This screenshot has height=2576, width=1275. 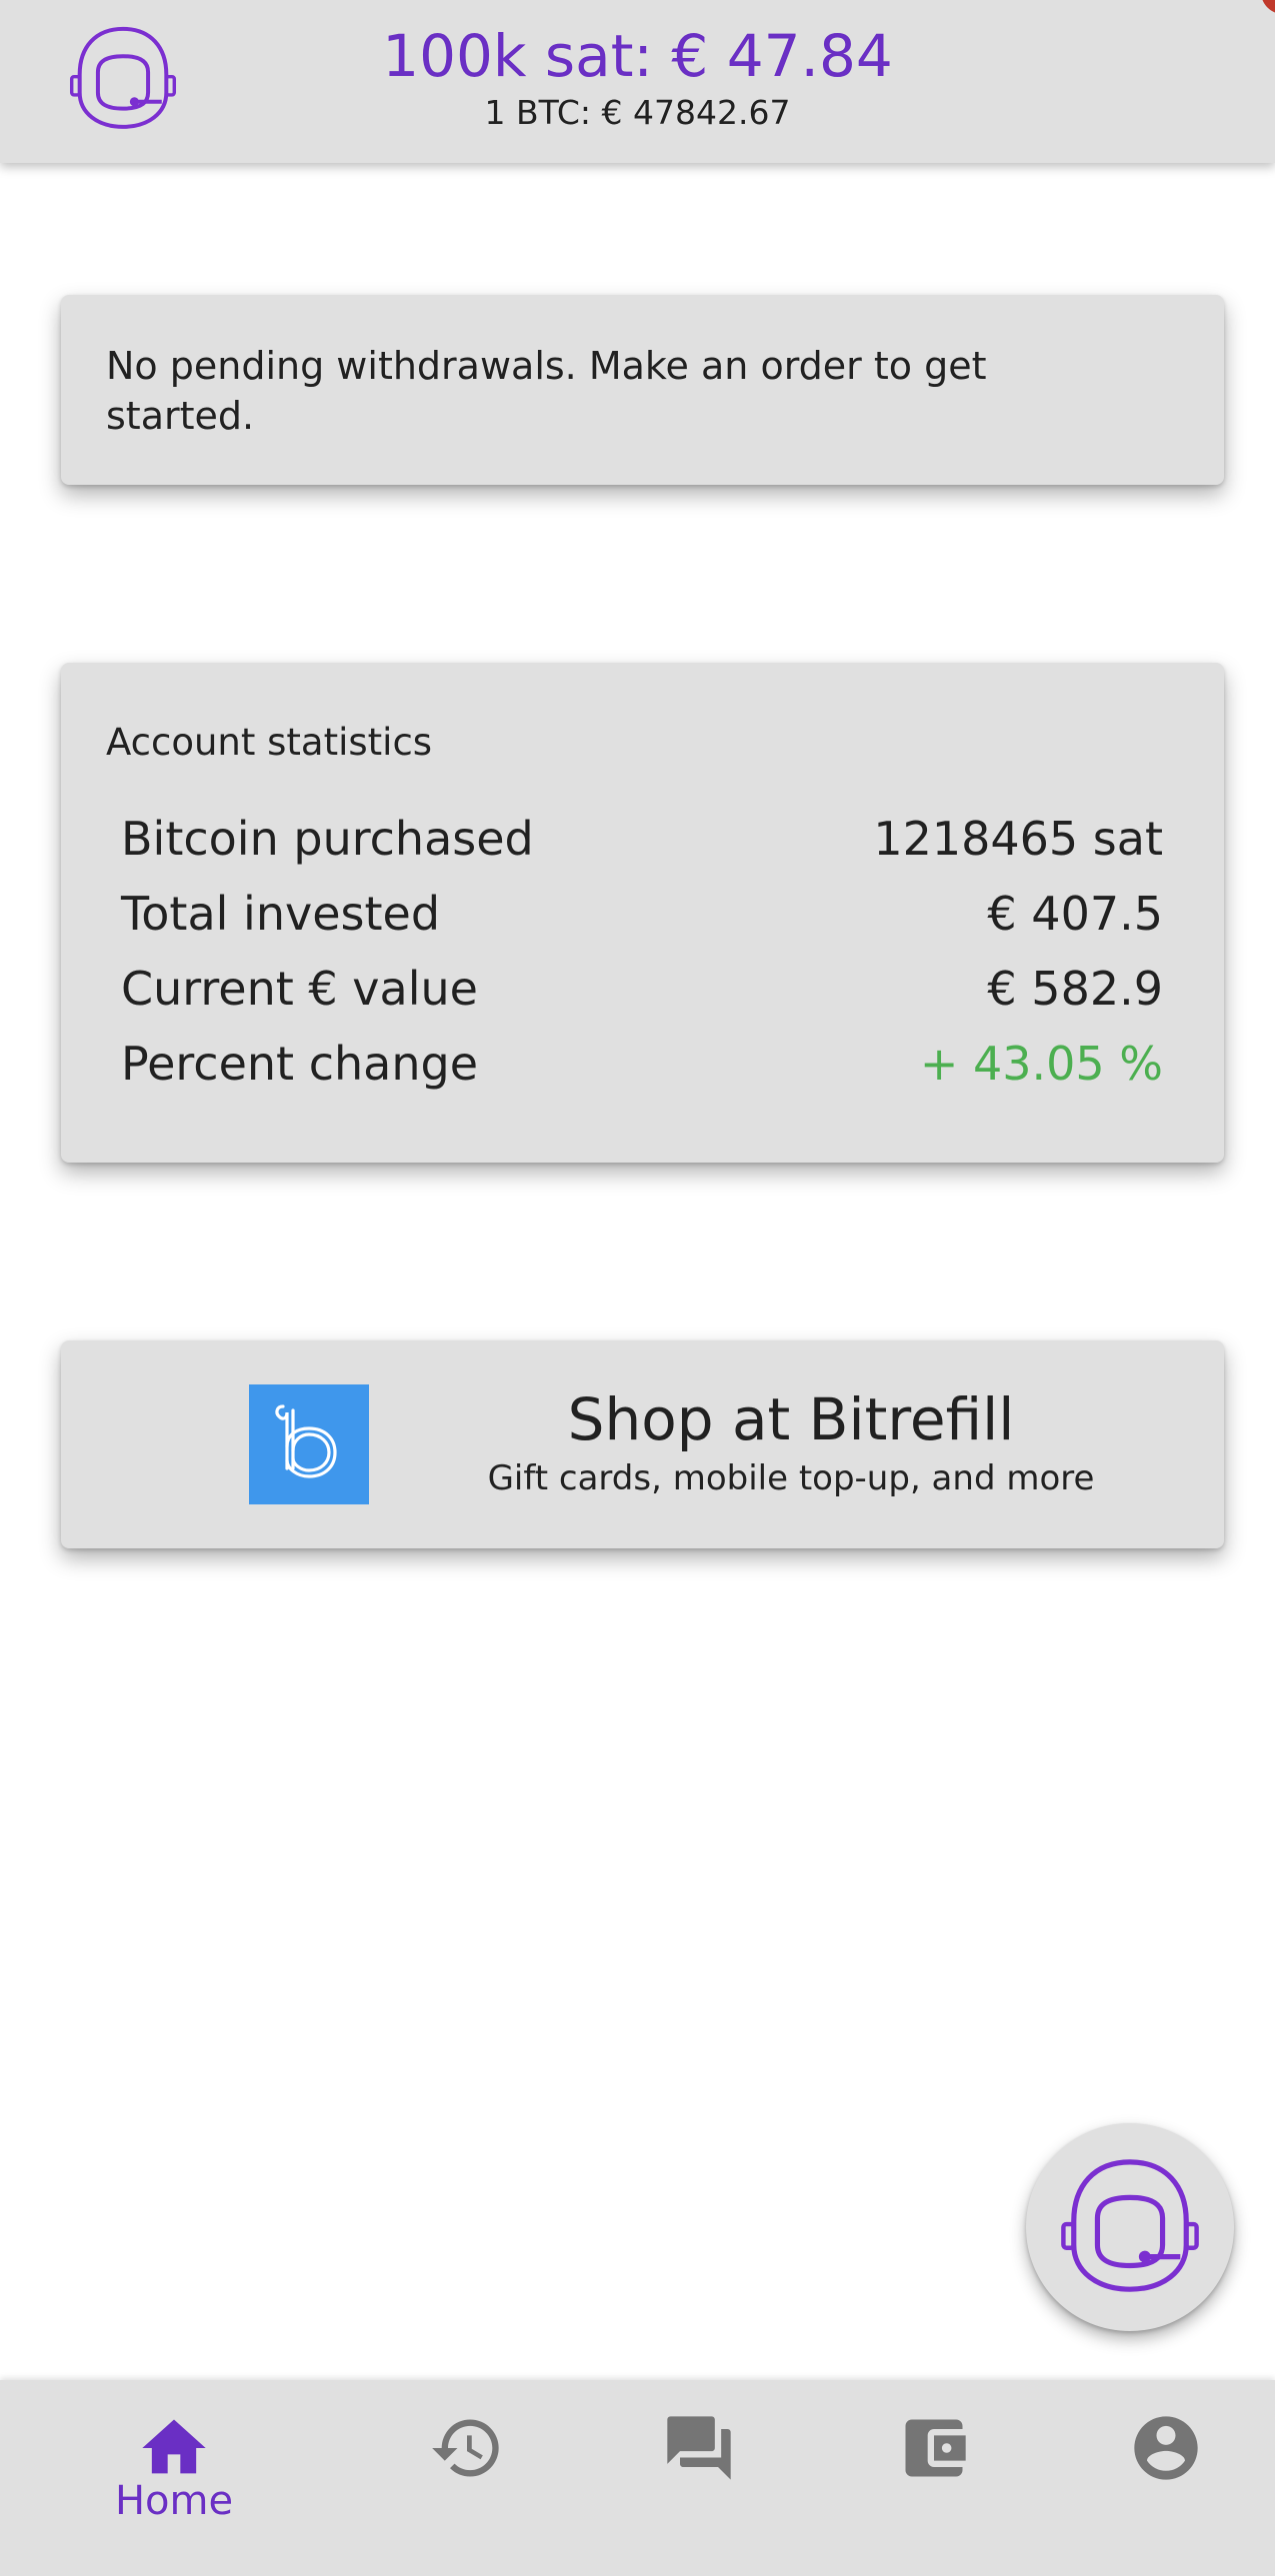 I want to click on stat-label: Percent change, so click(x=299, y=1064).